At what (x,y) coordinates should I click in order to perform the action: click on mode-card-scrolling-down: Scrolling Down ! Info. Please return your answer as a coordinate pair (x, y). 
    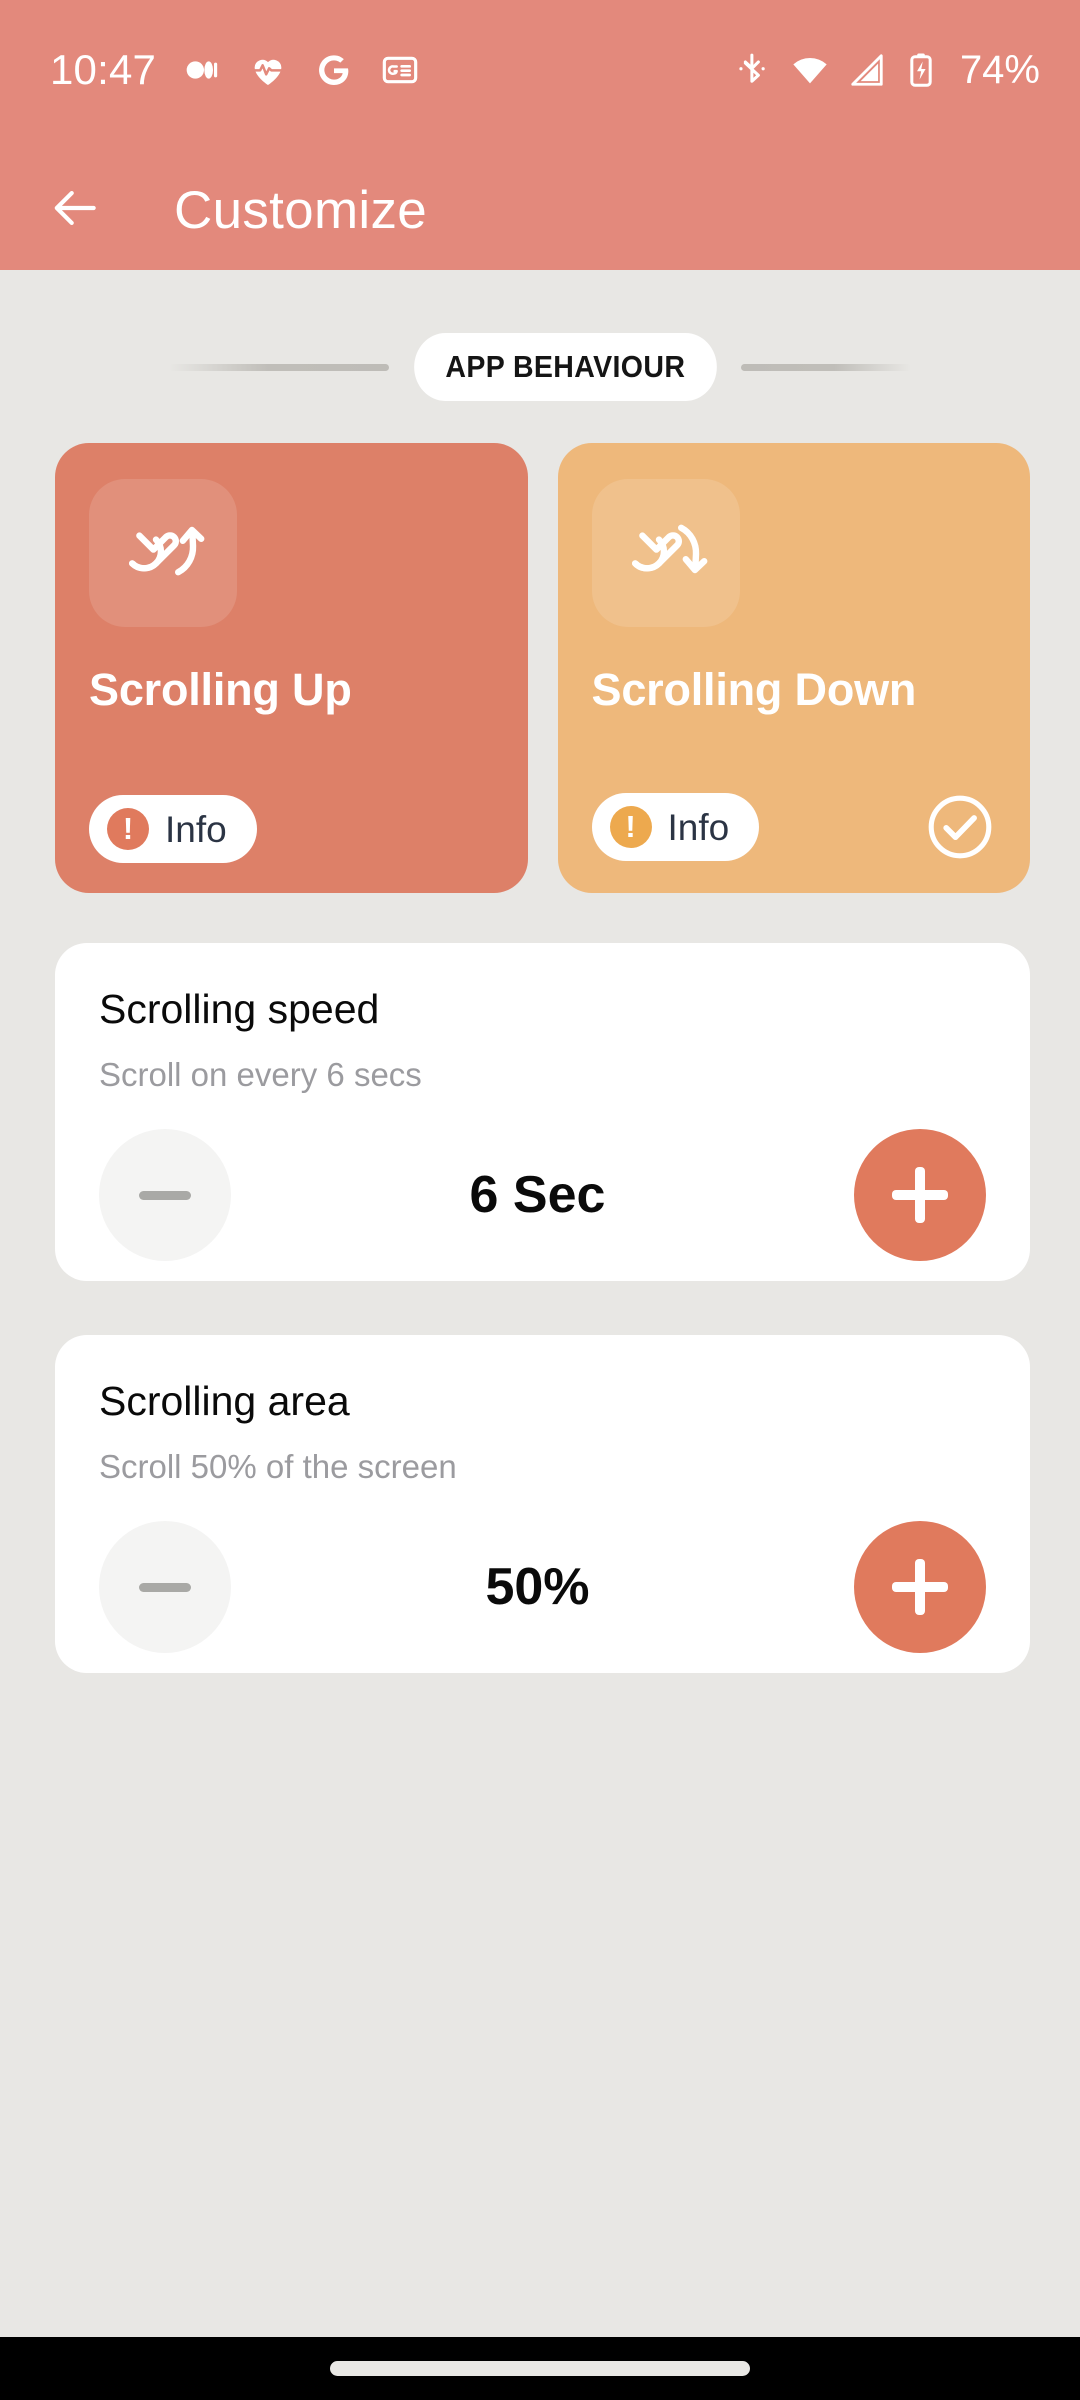
    Looking at the image, I should click on (793, 668).